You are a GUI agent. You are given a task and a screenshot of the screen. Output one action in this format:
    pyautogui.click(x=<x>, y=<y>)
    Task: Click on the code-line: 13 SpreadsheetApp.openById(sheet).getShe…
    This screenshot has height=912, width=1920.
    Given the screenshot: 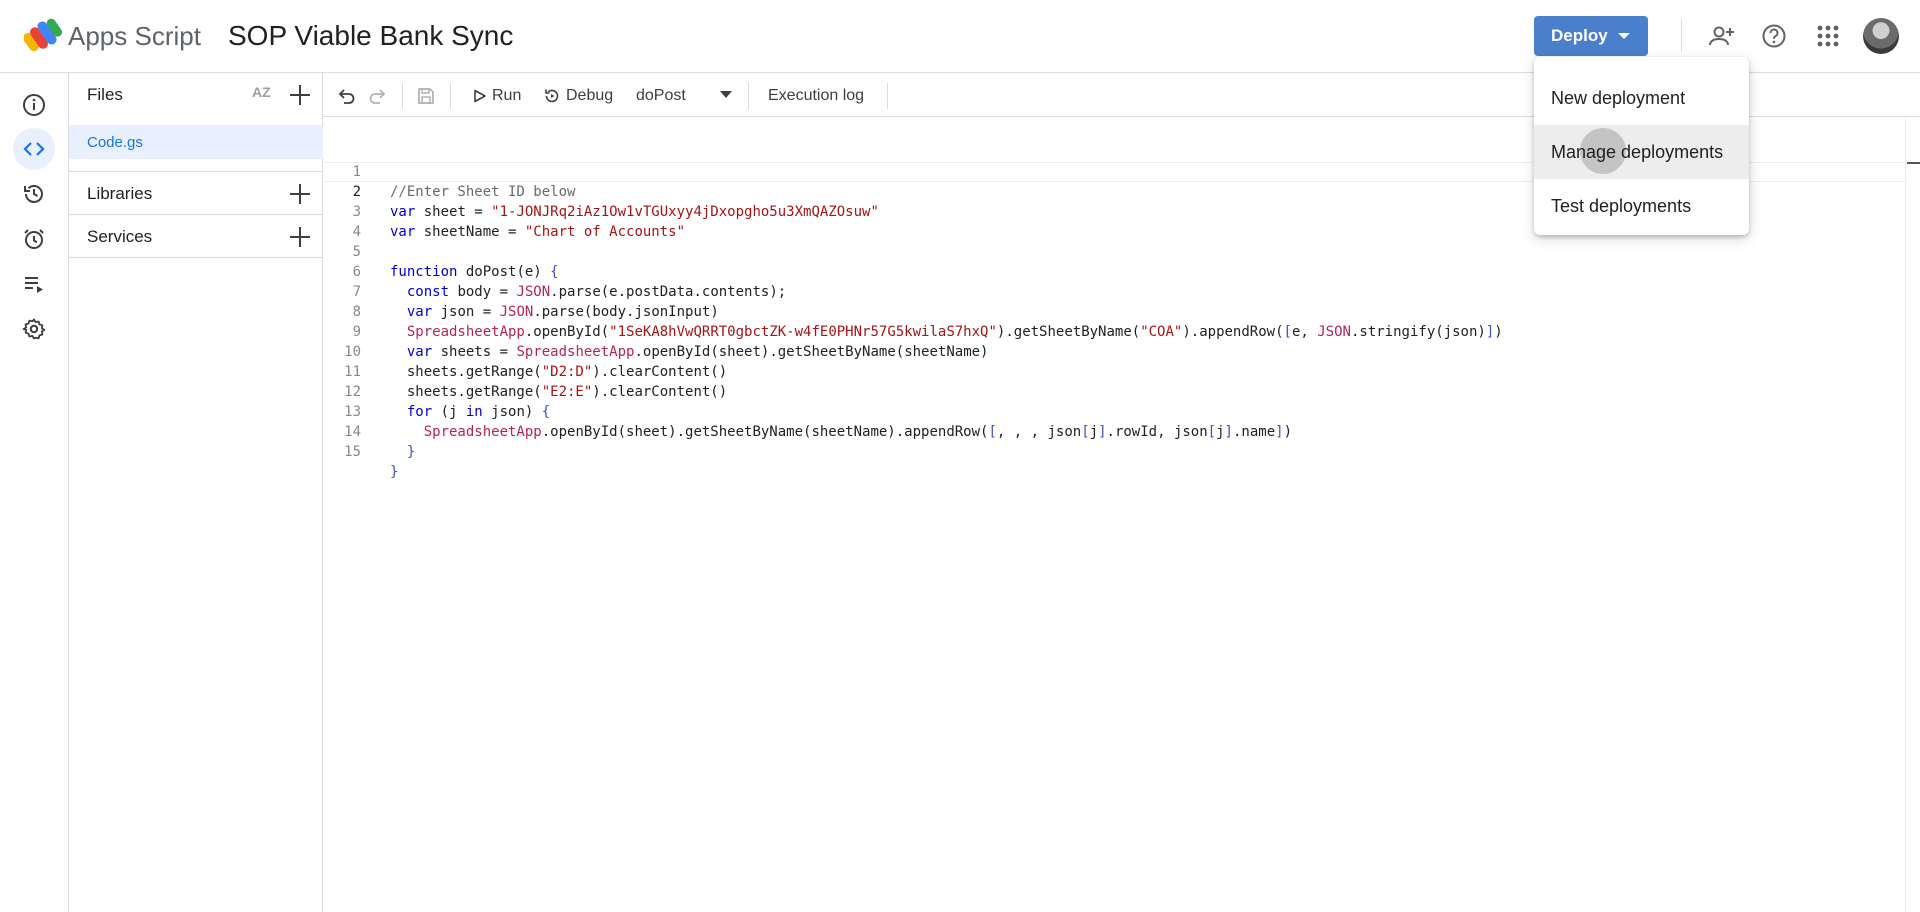 What is the action you would take?
    pyautogui.click(x=1114, y=411)
    